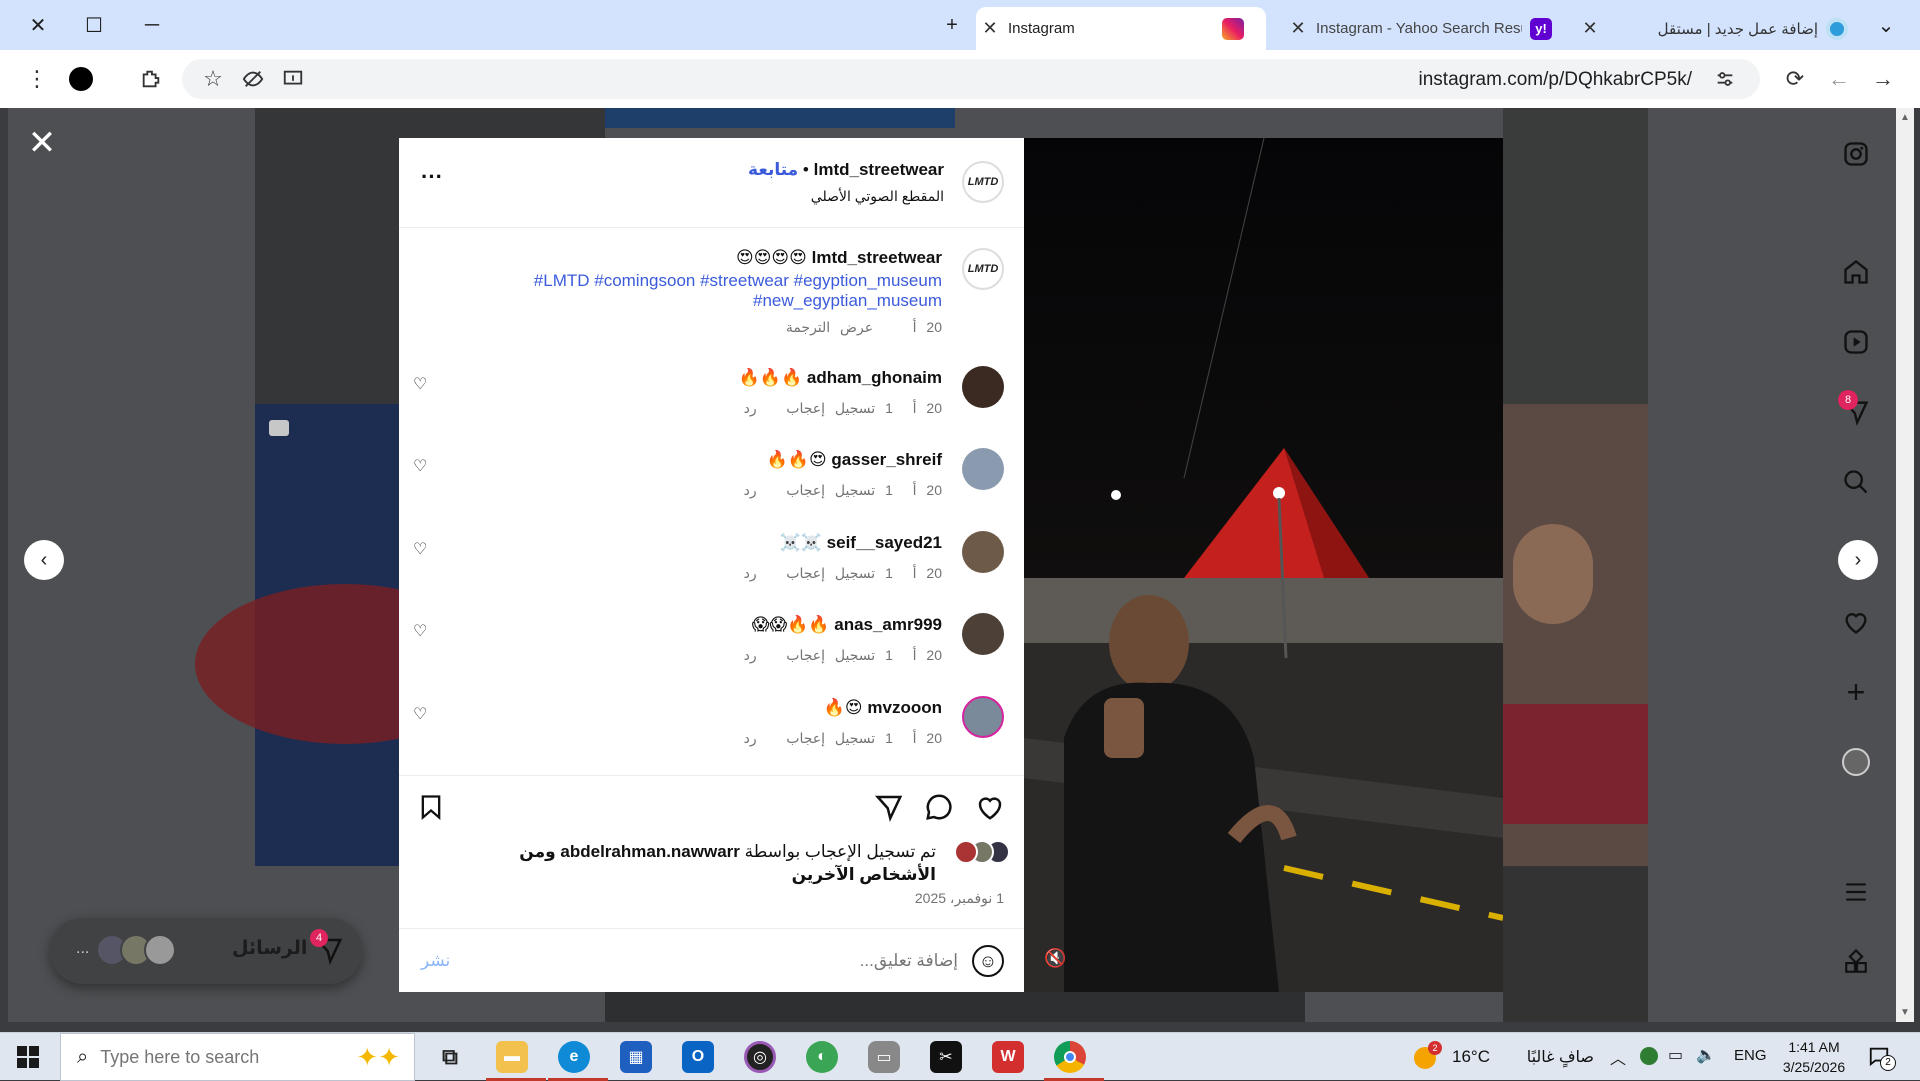 The height and width of the screenshot is (1081, 1920). What do you see at coordinates (1471, 1057) in the screenshot?
I see `weather-temp: 16°C` at bounding box center [1471, 1057].